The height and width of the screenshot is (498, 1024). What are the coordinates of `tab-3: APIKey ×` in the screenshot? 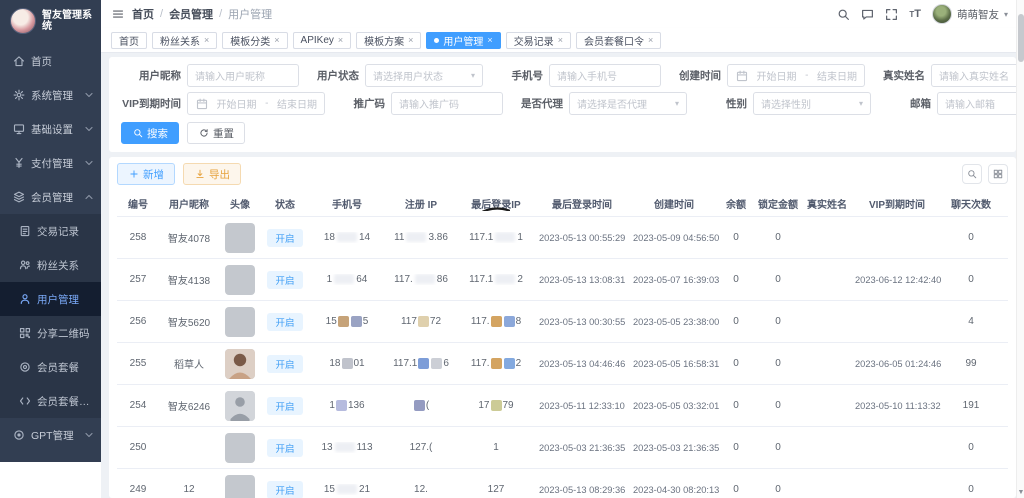 It's located at (322, 40).